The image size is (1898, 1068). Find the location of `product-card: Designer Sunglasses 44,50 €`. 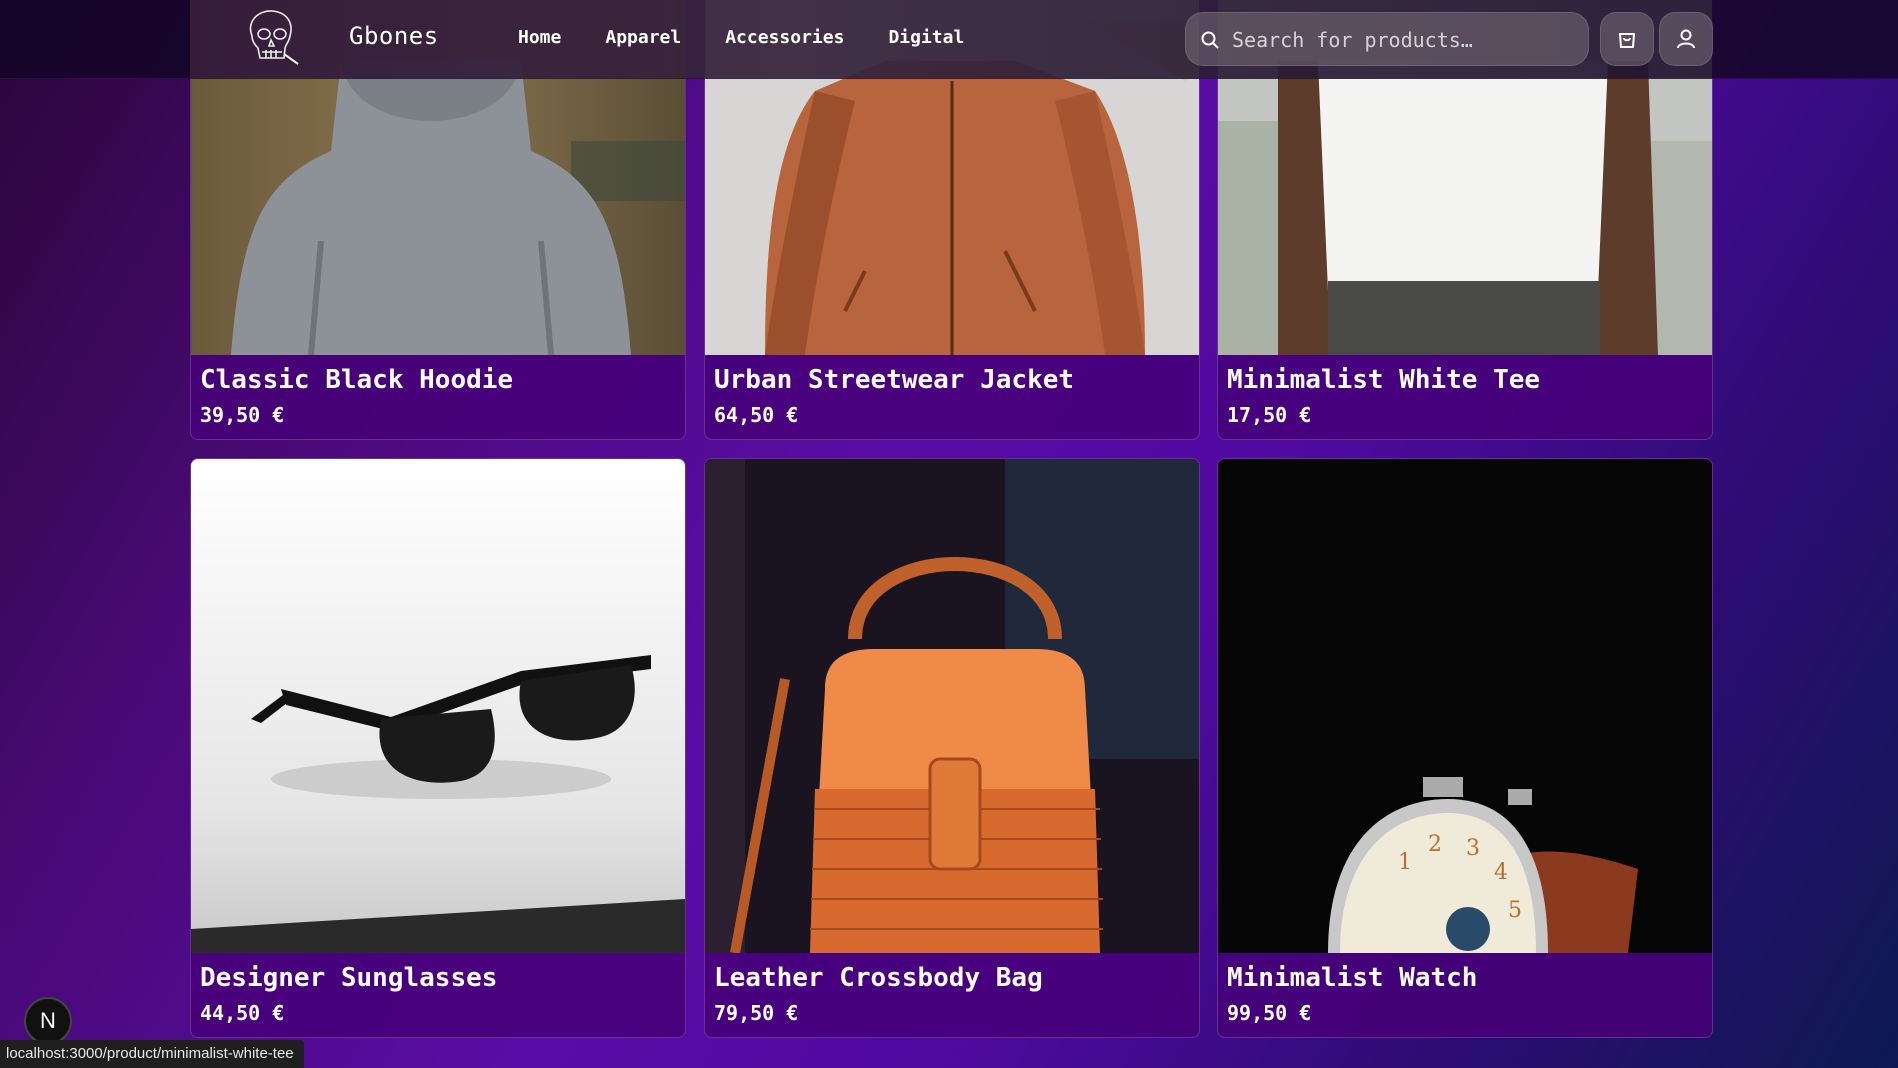

product-card: Designer Sunglasses 44,50 € is located at coordinates (438, 748).